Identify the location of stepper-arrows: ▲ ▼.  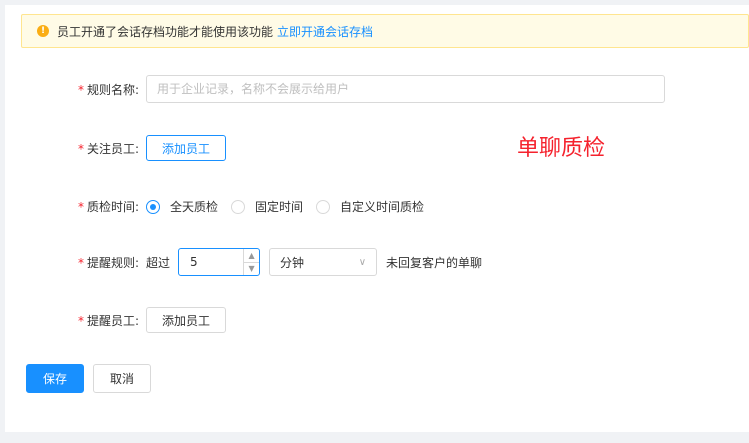
(251, 262).